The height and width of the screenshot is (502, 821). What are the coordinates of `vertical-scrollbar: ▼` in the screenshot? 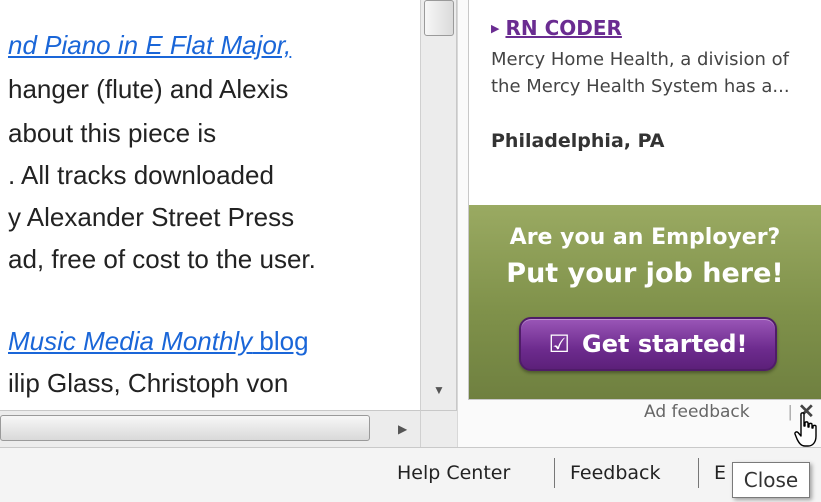 It's located at (438, 205).